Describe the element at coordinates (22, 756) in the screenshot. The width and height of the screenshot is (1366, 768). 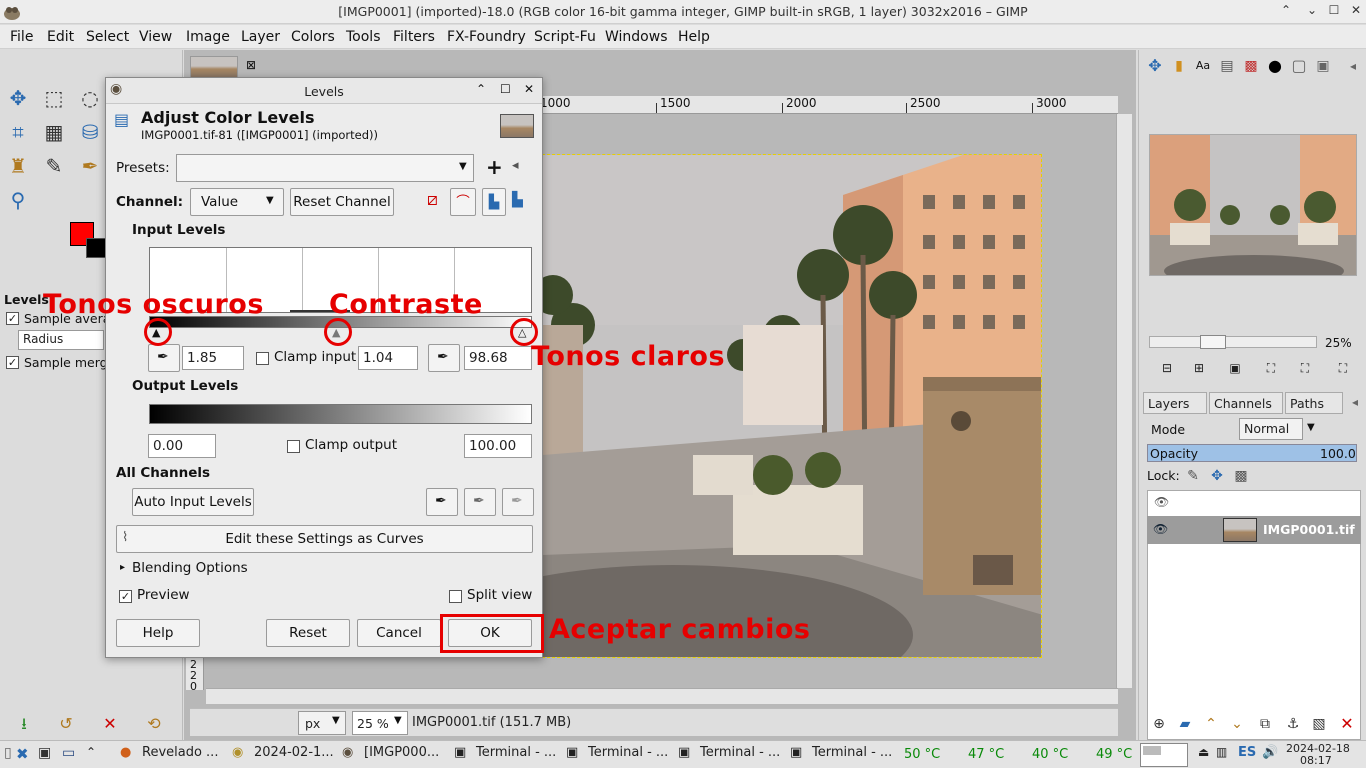
I see `xfce-menu-icon: ✖` at that location.